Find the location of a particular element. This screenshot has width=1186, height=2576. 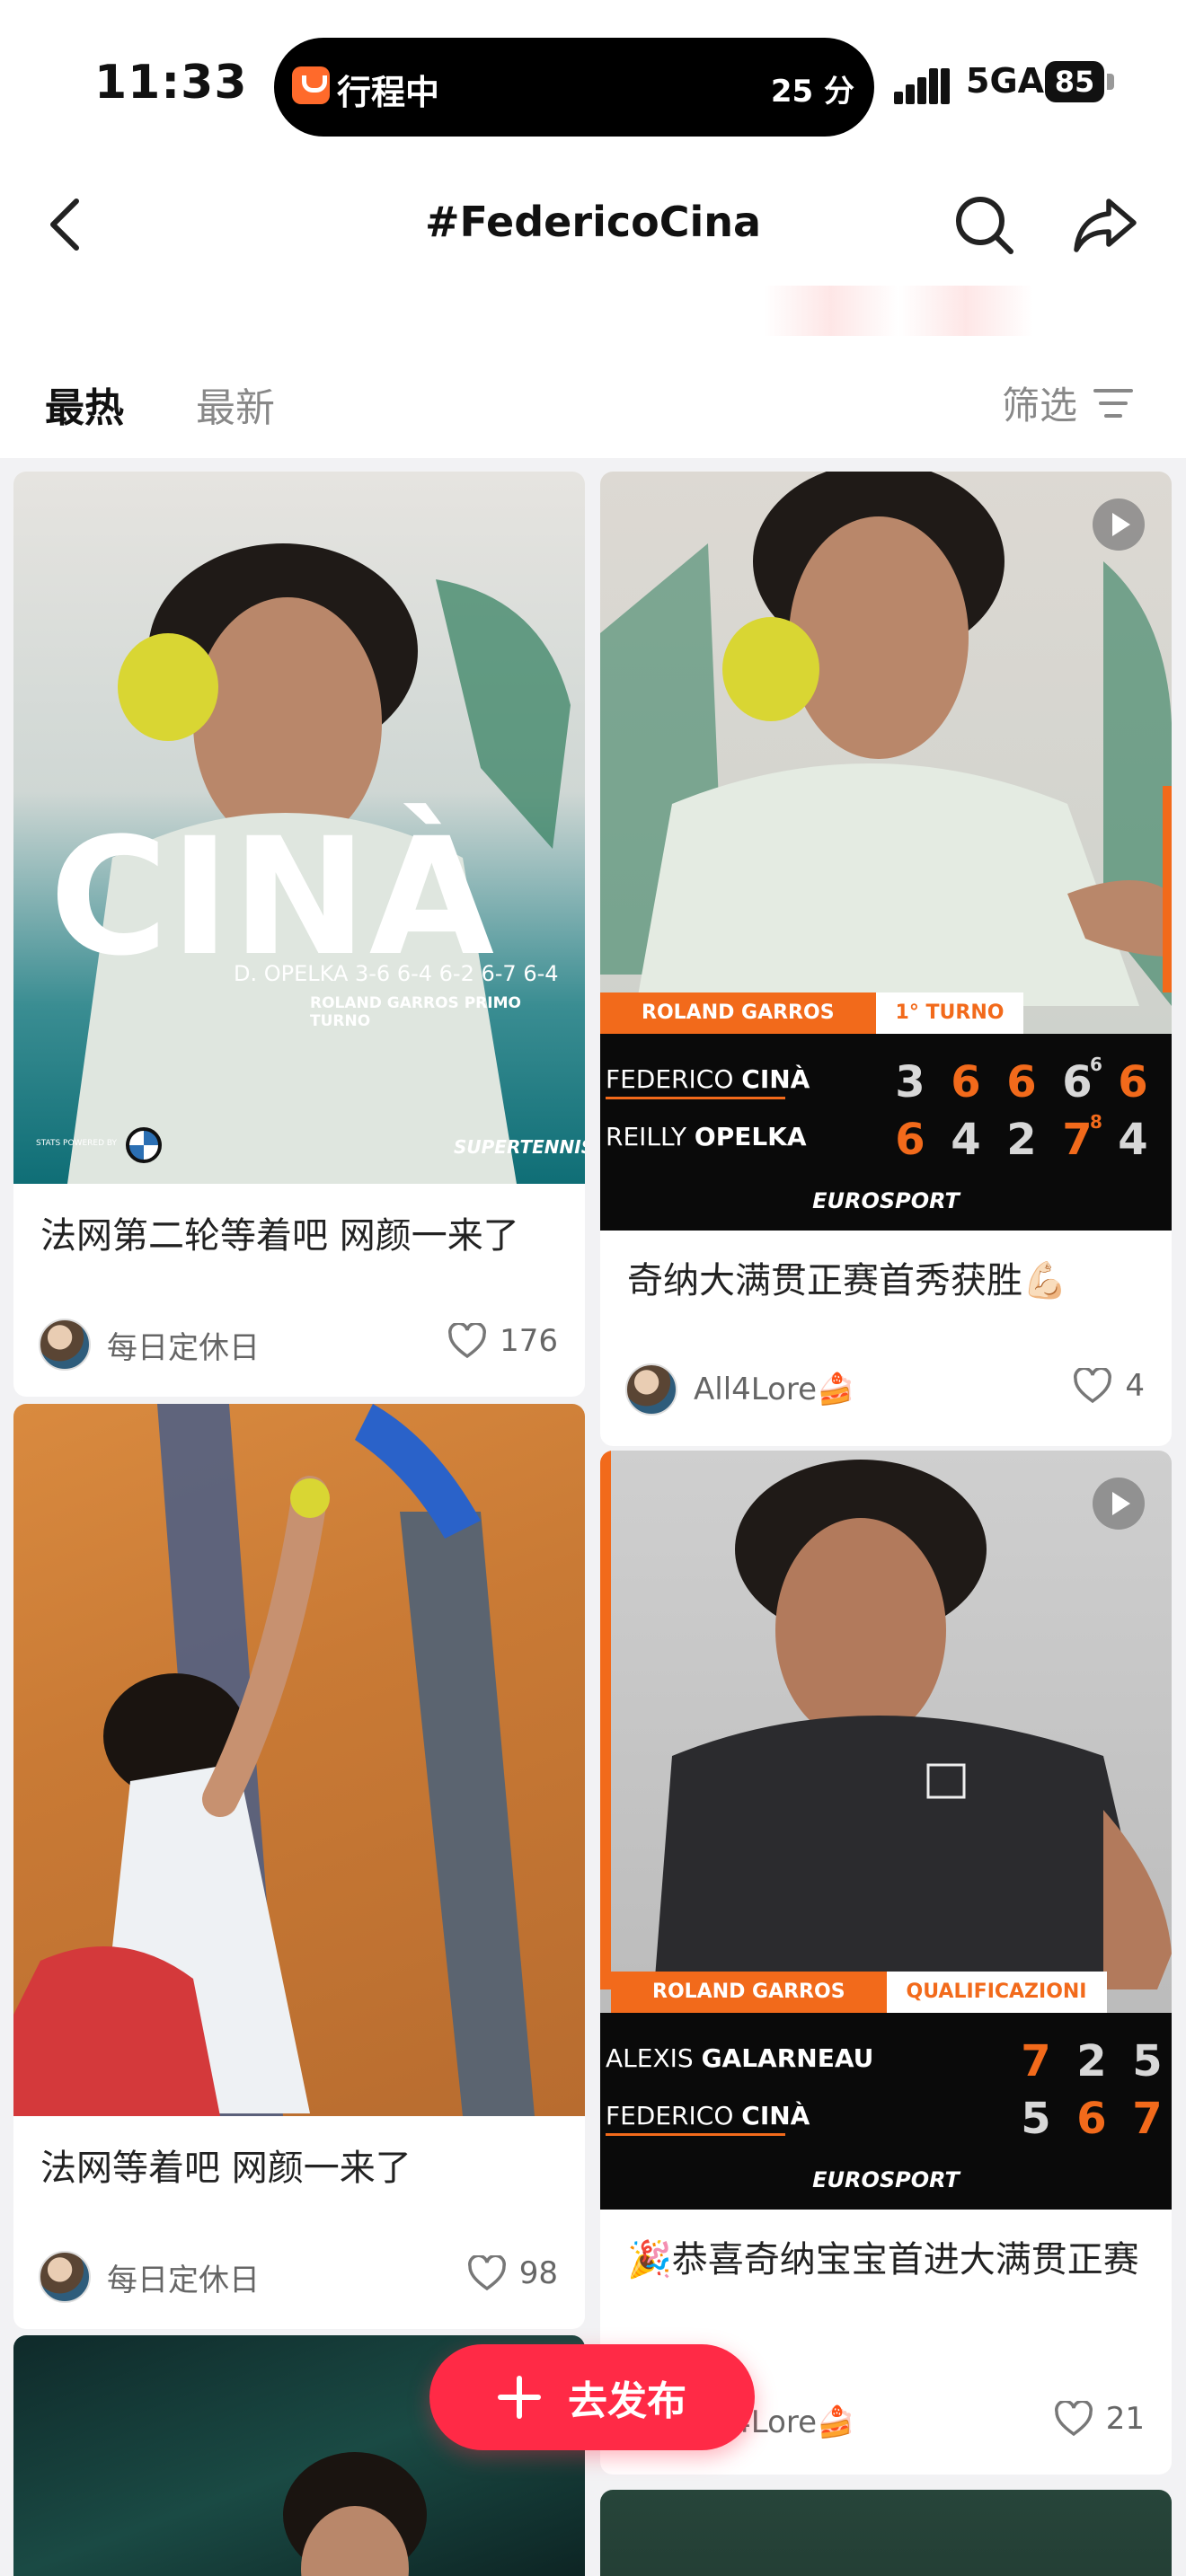

share-icon is located at coordinates (1105, 225).